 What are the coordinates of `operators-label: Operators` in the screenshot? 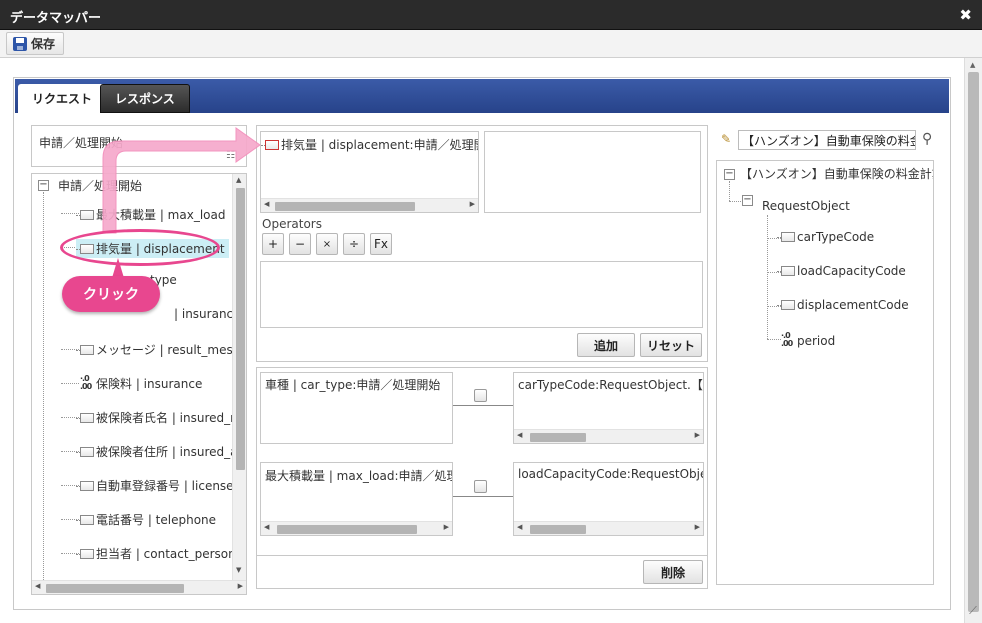 It's located at (292, 224).